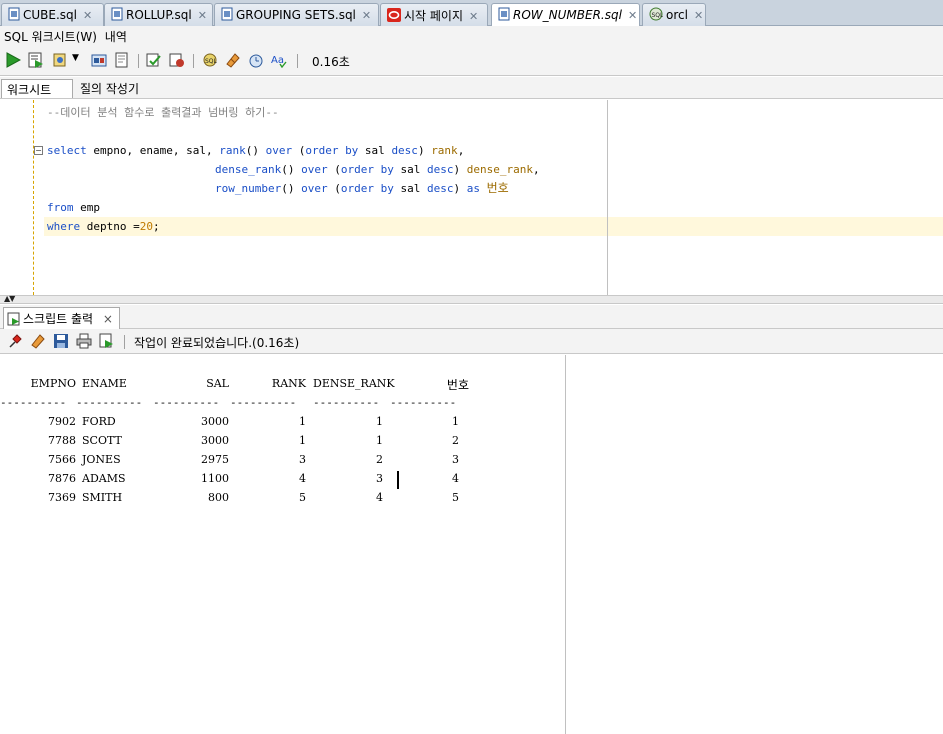 The height and width of the screenshot is (734, 943). What do you see at coordinates (218, 497) in the screenshot?
I see `cell-sal: 800` at bounding box center [218, 497].